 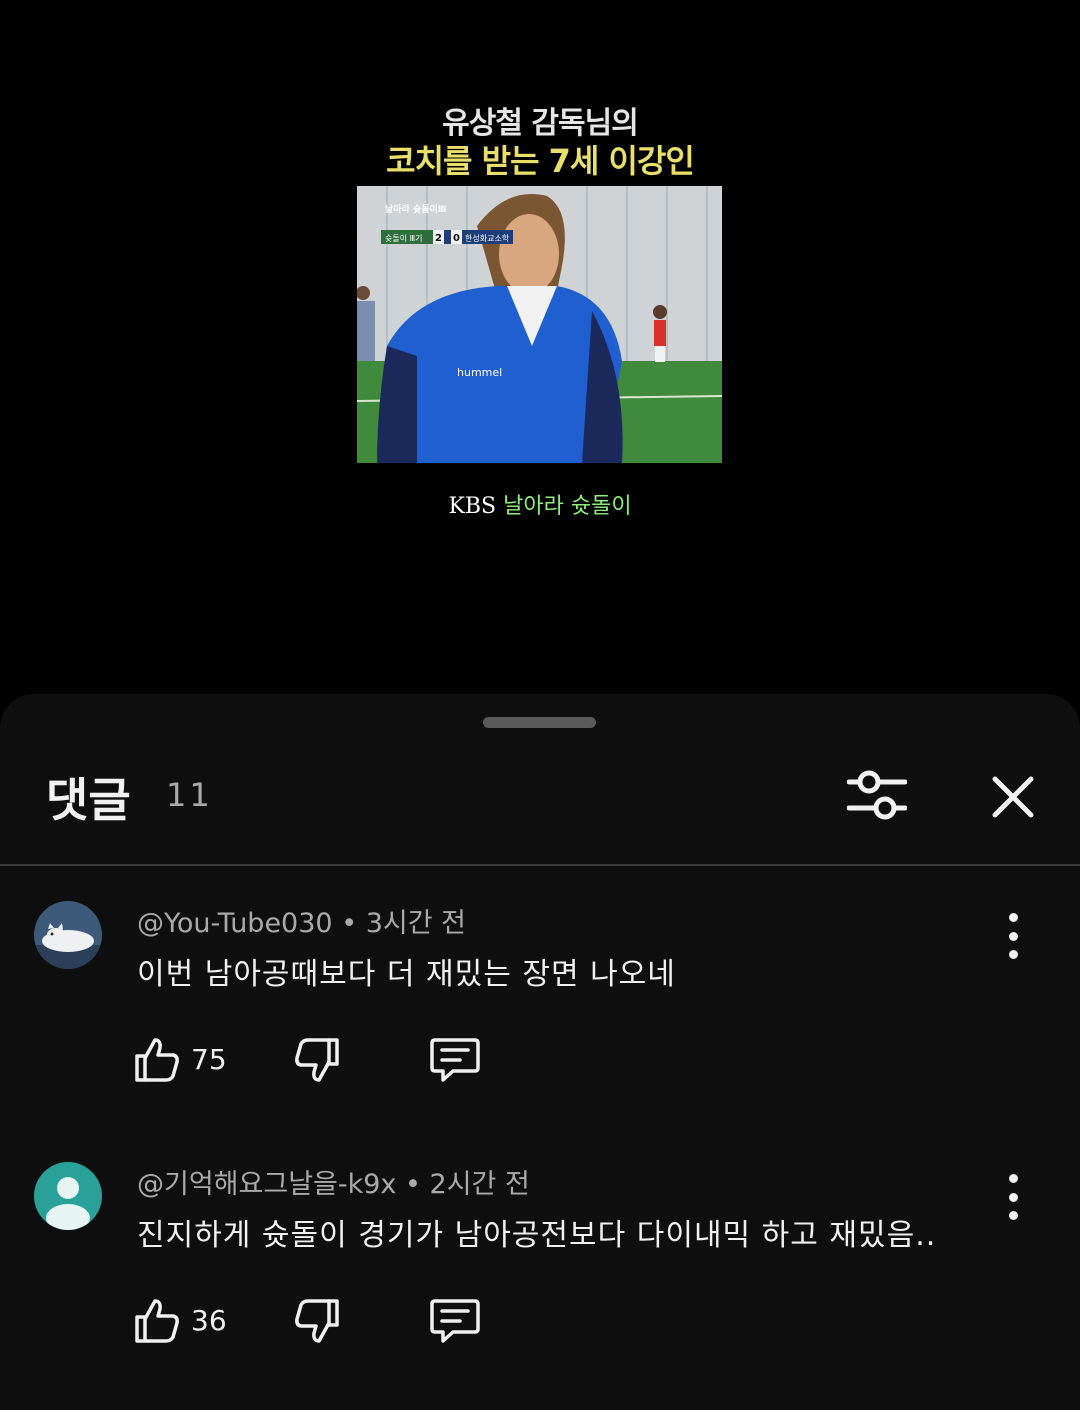 I want to click on comment-text: 진지하게 슛돌이 경기가 남아공전보다 다이내믹 하고 재밌음.., so click(x=537, y=1235).